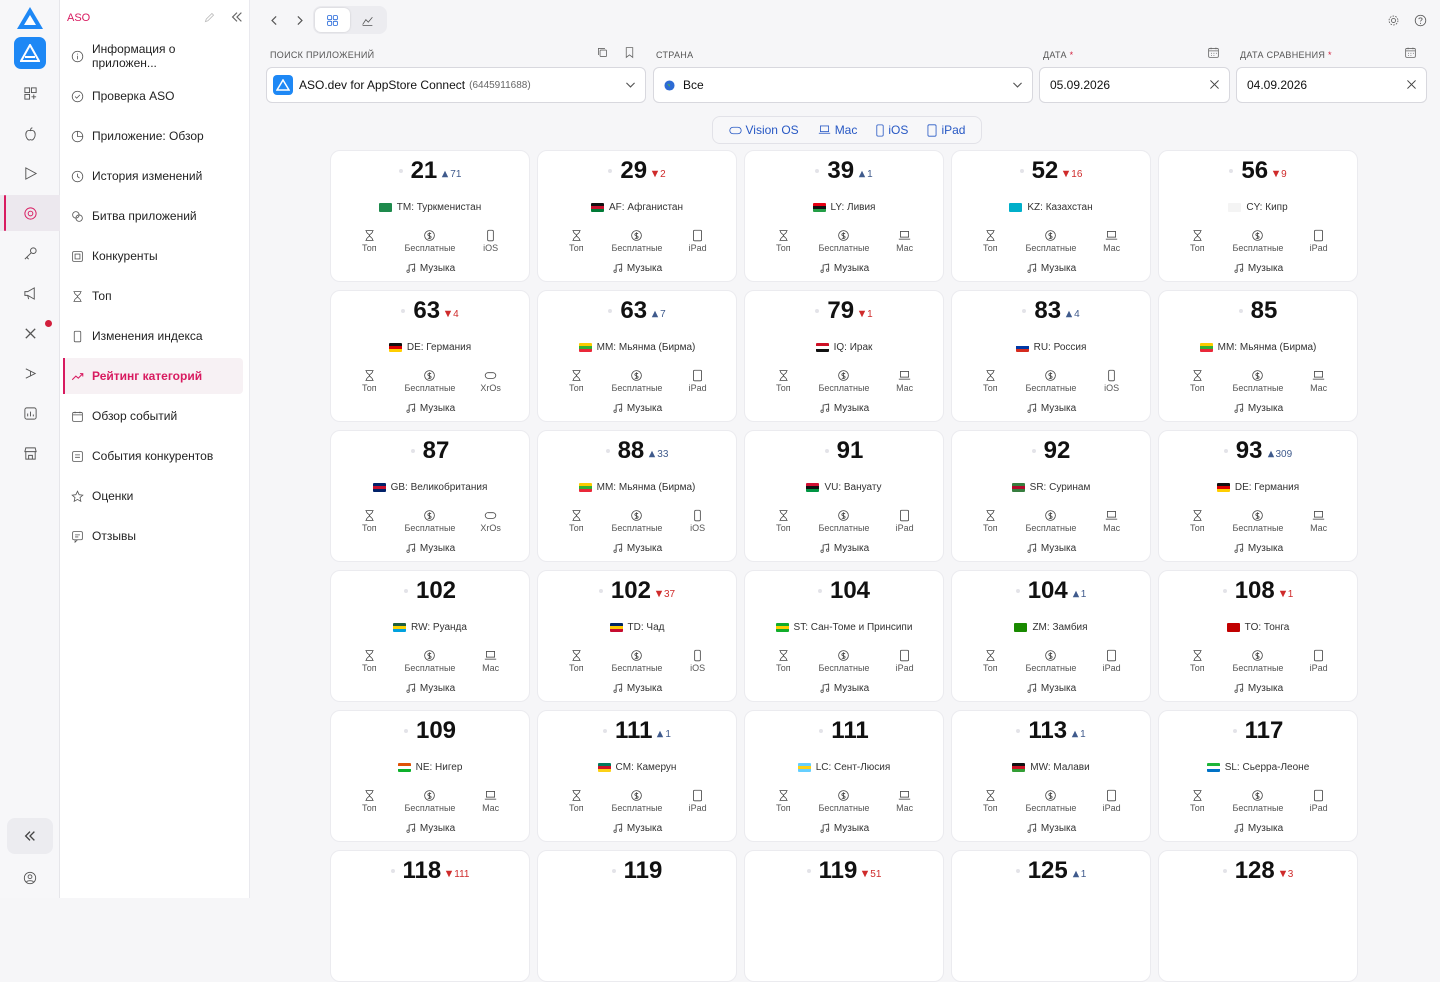  What do you see at coordinates (30, 293) in the screenshot?
I see `megaphone-icon` at bounding box center [30, 293].